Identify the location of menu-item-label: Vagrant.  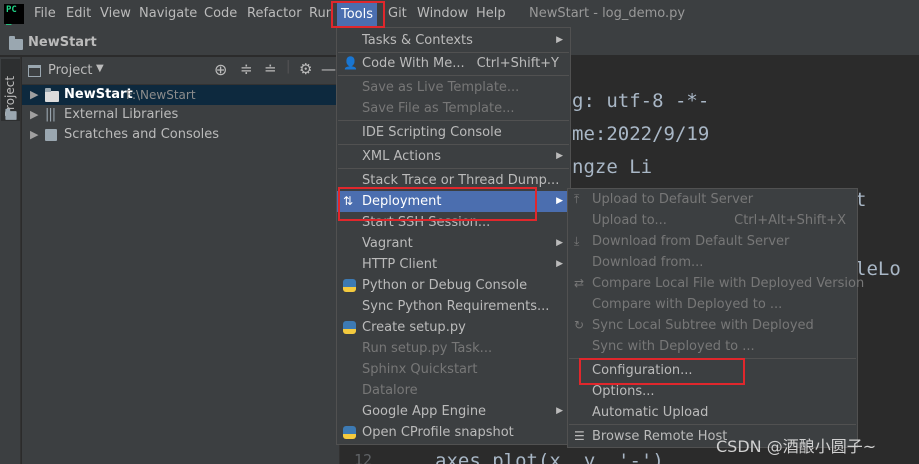
(387, 243).